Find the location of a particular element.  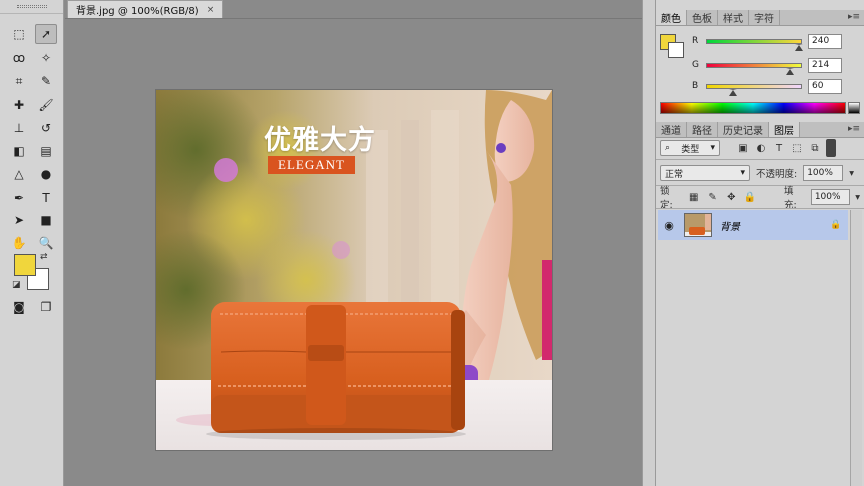

elegant-label: ELEGANT is located at coordinates (311, 165).